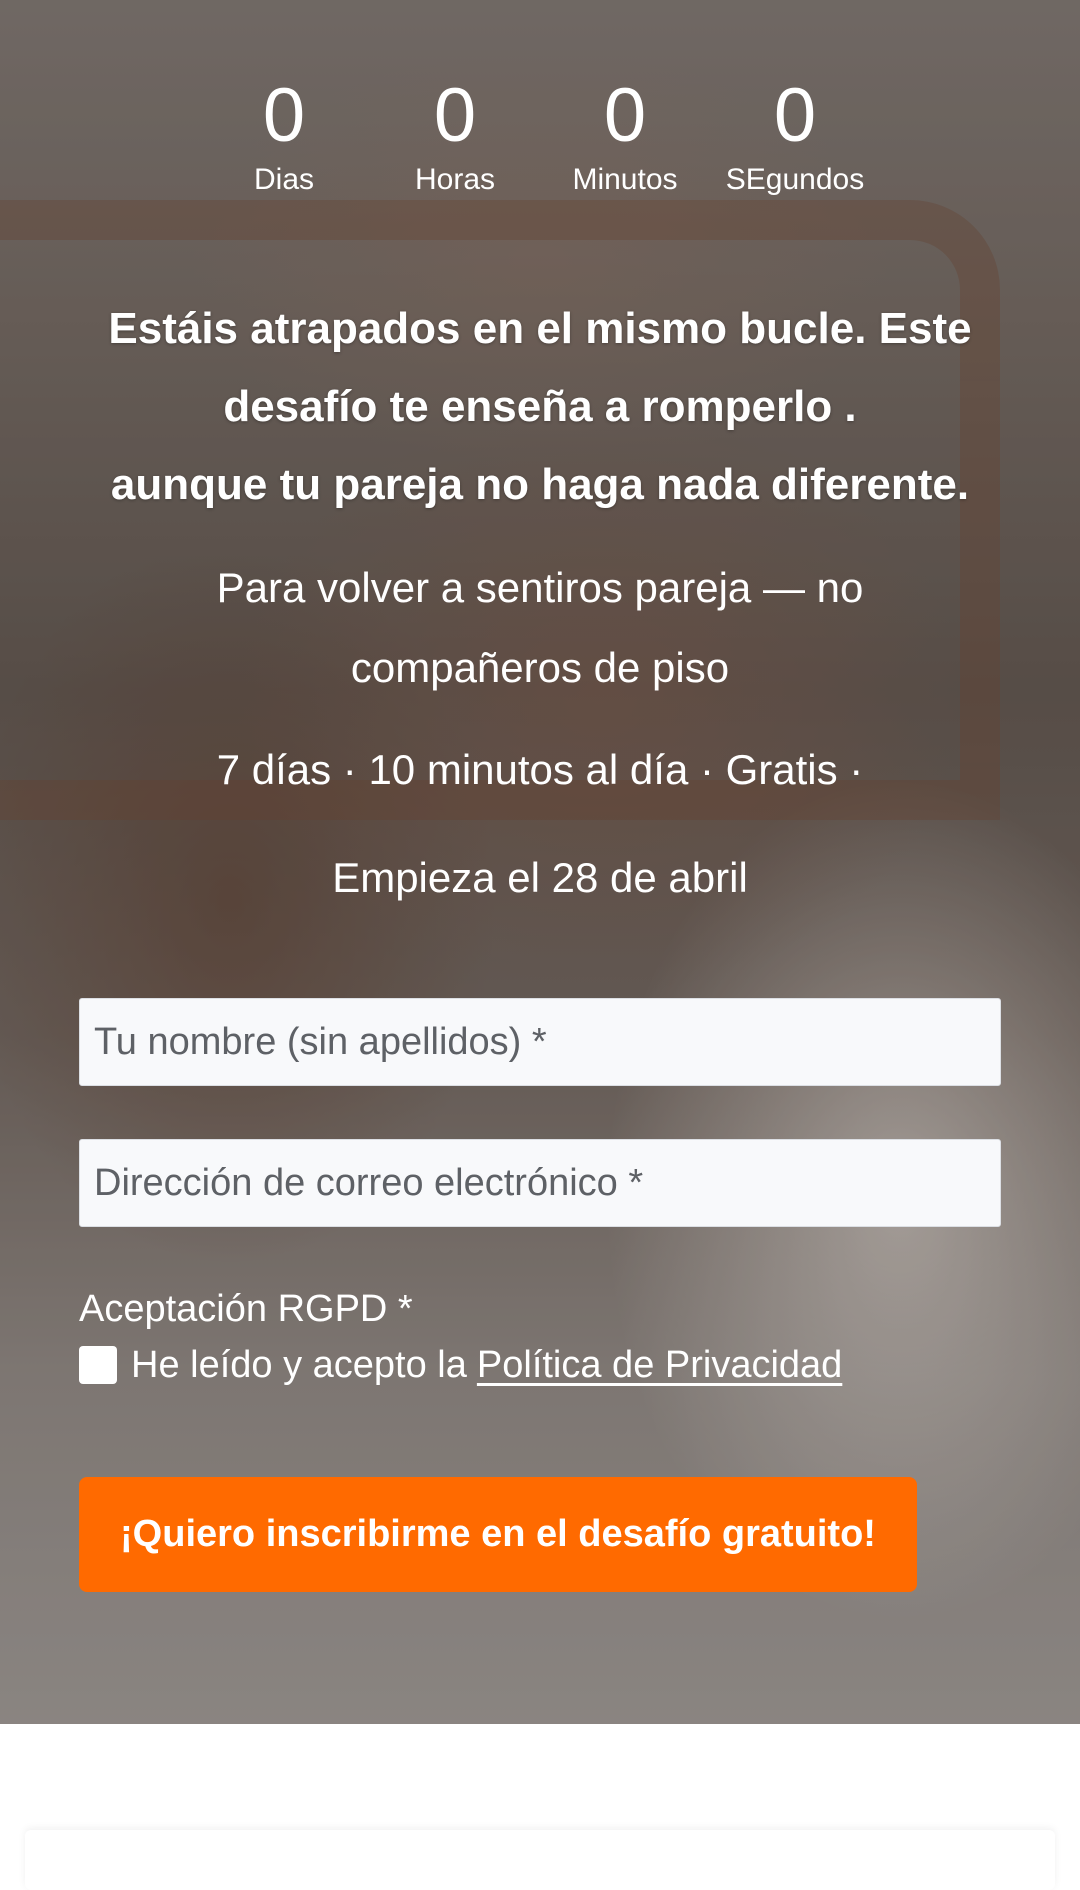  What do you see at coordinates (540, 769) in the screenshot?
I see `challenge-details: 7 días · 10 minutos al día · Gratis ·` at bounding box center [540, 769].